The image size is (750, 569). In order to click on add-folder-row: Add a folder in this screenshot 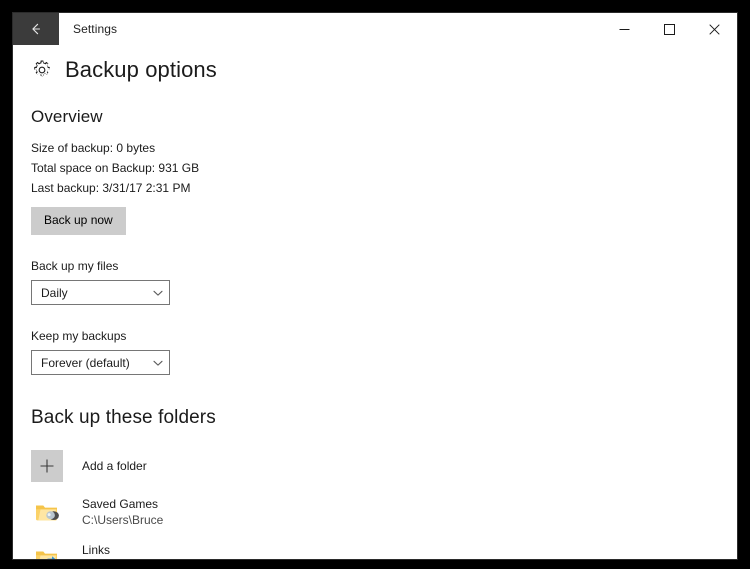, I will do `click(384, 466)`.